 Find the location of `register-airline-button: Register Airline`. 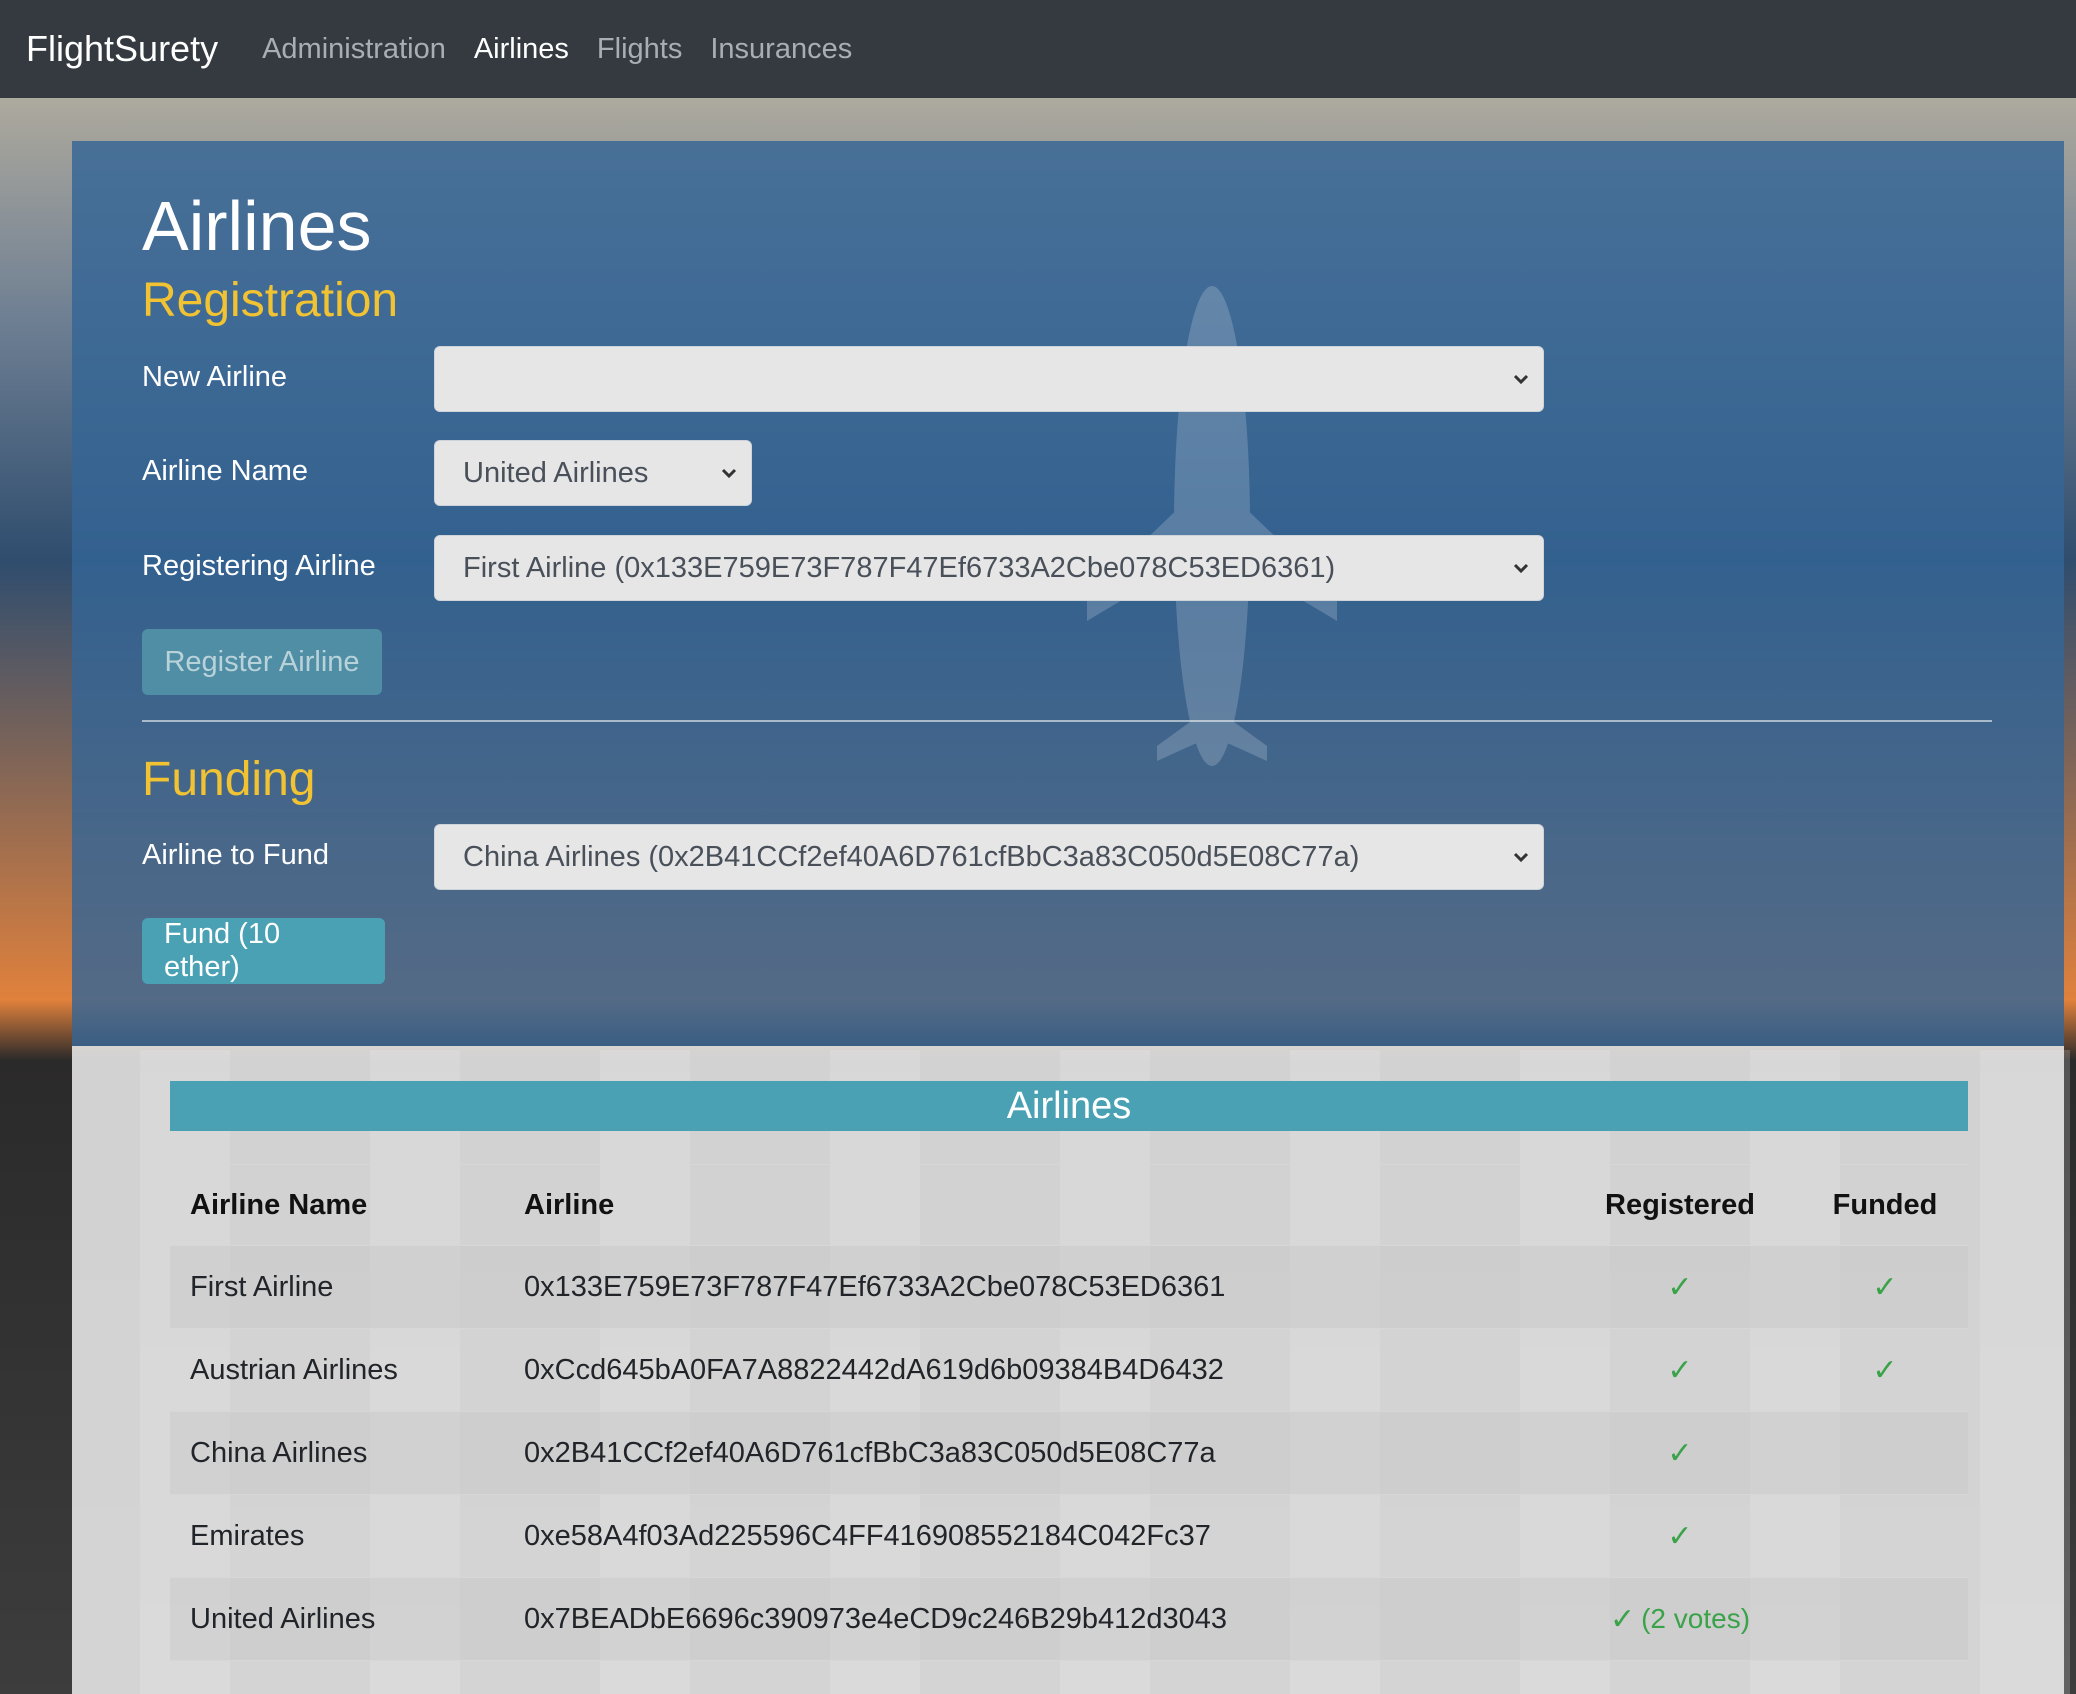

register-airline-button: Register Airline is located at coordinates (262, 662).